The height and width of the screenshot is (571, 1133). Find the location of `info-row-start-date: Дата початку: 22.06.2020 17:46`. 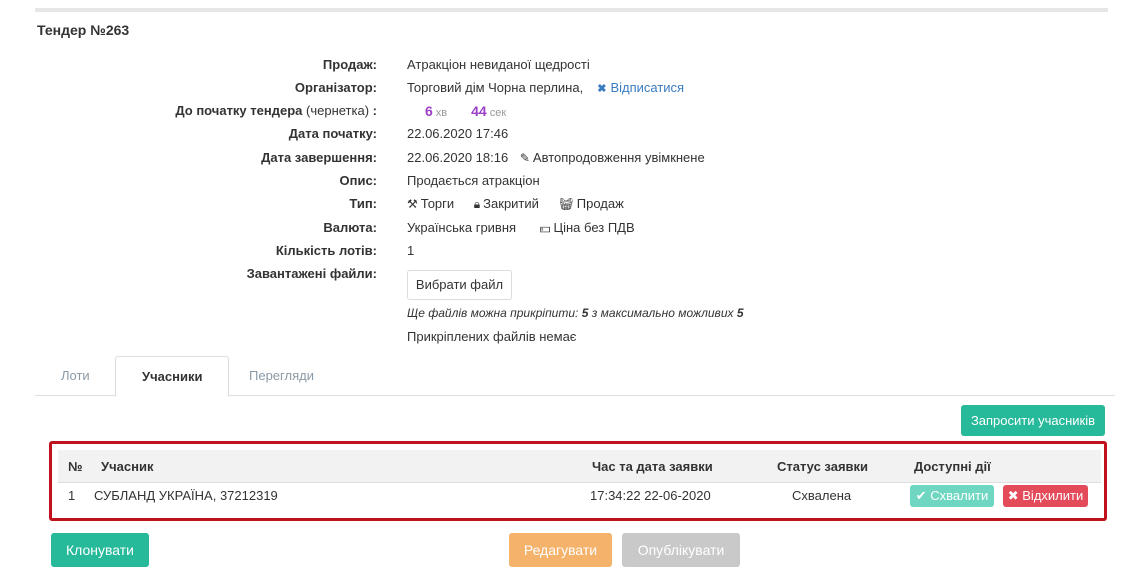

info-row-start-date: Дата початку: 22.06.2020 17:46 is located at coordinates (566, 136).